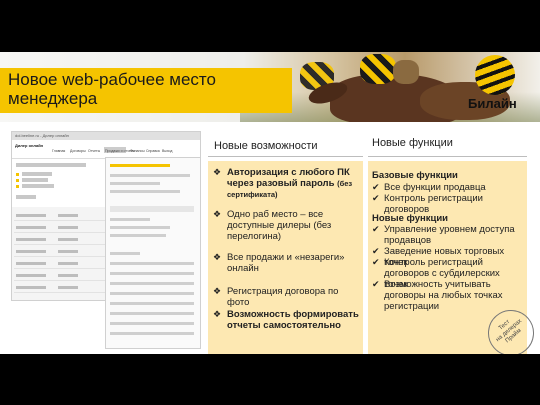  What do you see at coordinates (433, 204) in the screenshot?
I see `function-item: Контроль регистрации договоров` at bounding box center [433, 204].